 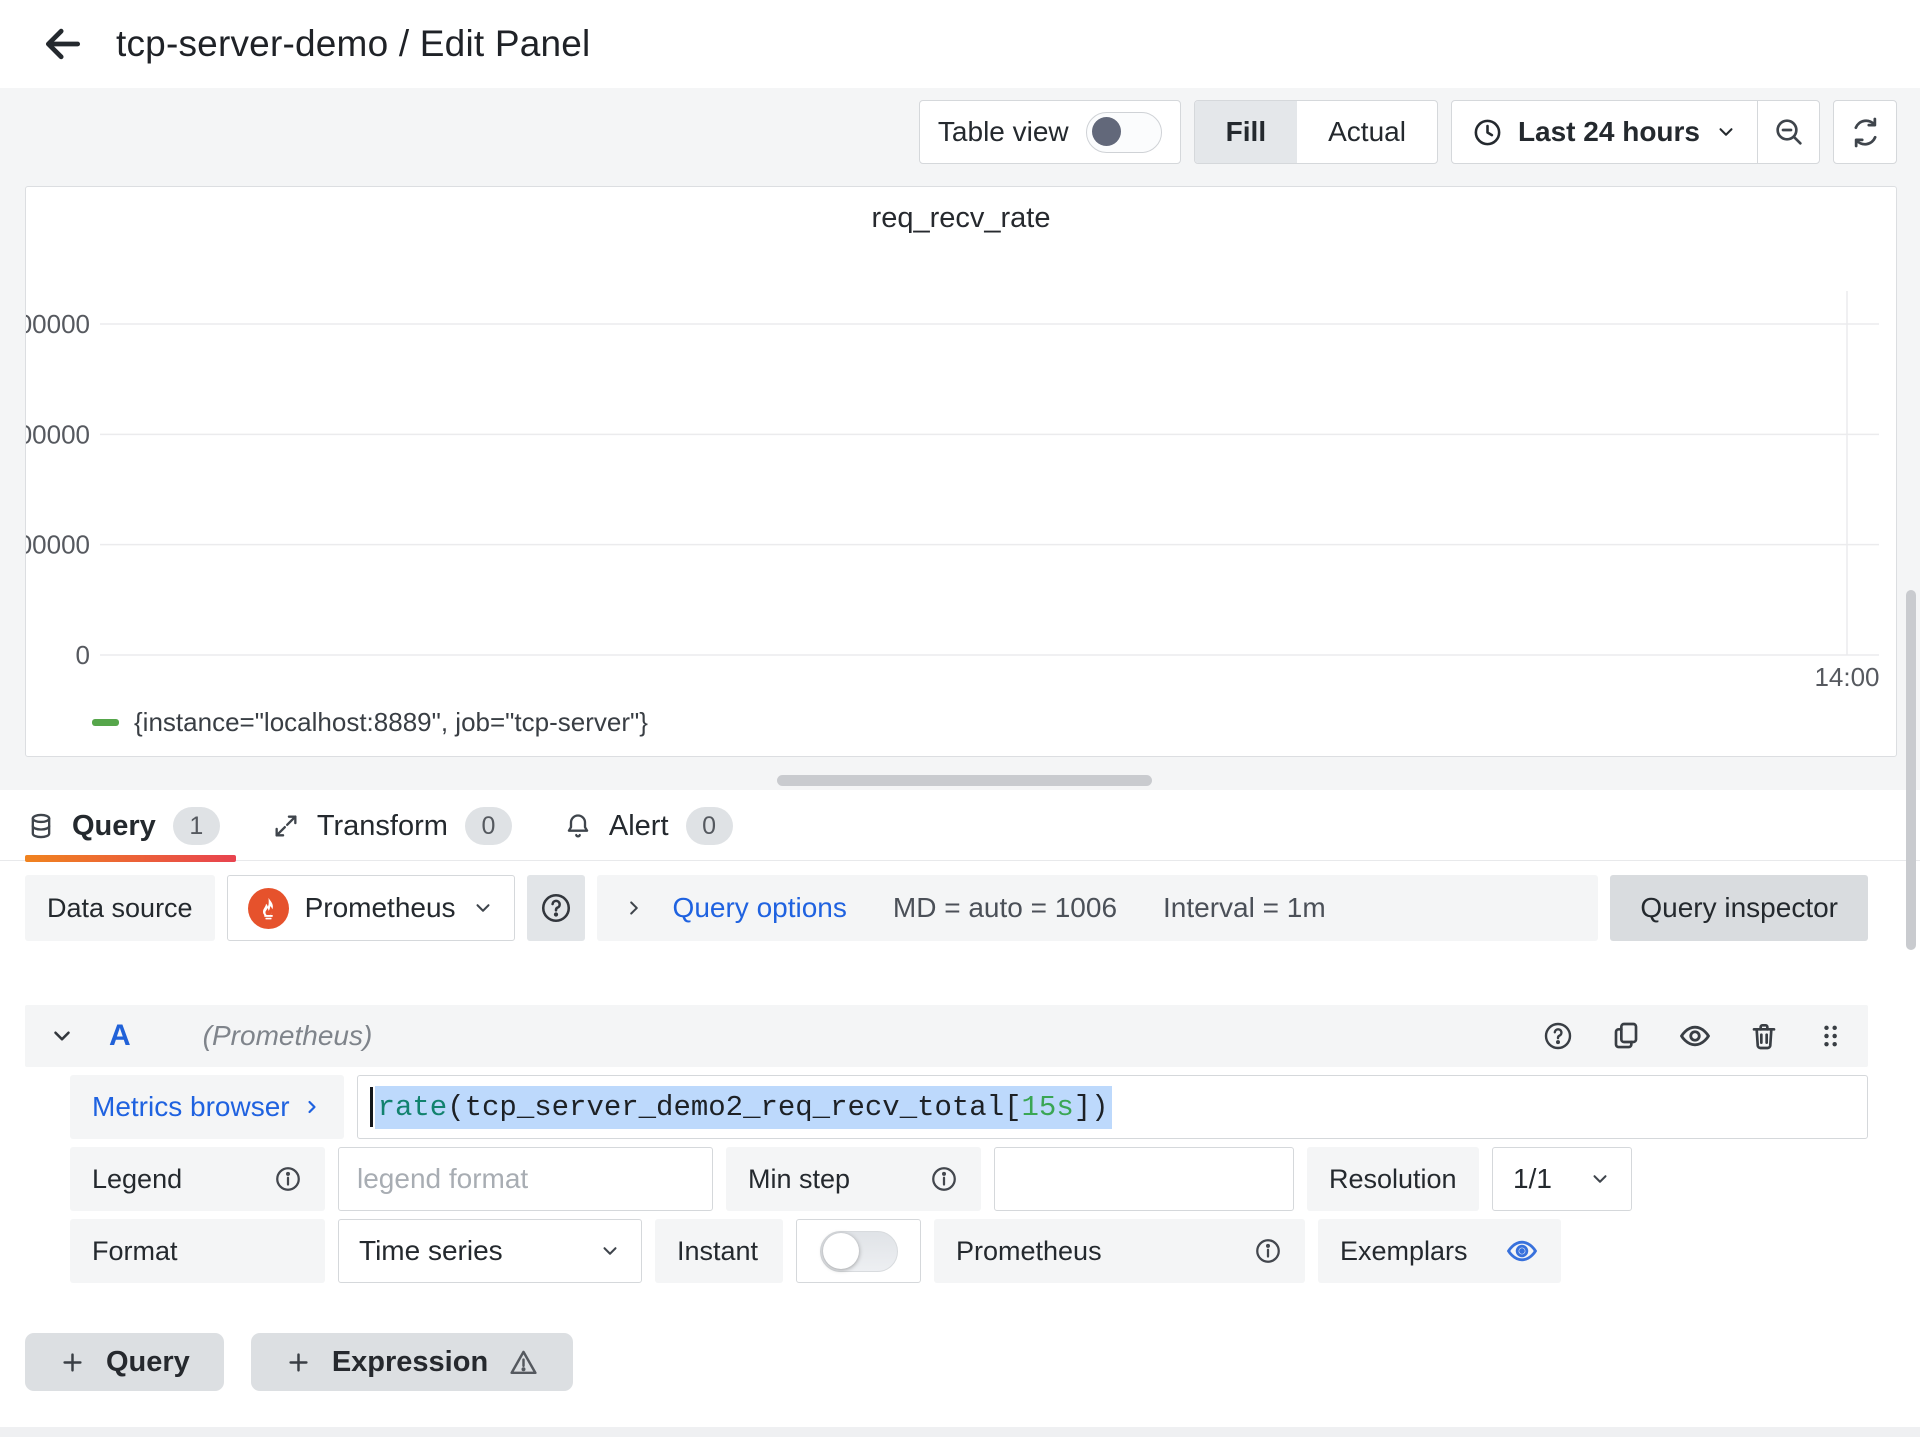 What do you see at coordinates (1106, 131) in the screenshot?
I see `switch-knob` at bounding box center [1106, 131].